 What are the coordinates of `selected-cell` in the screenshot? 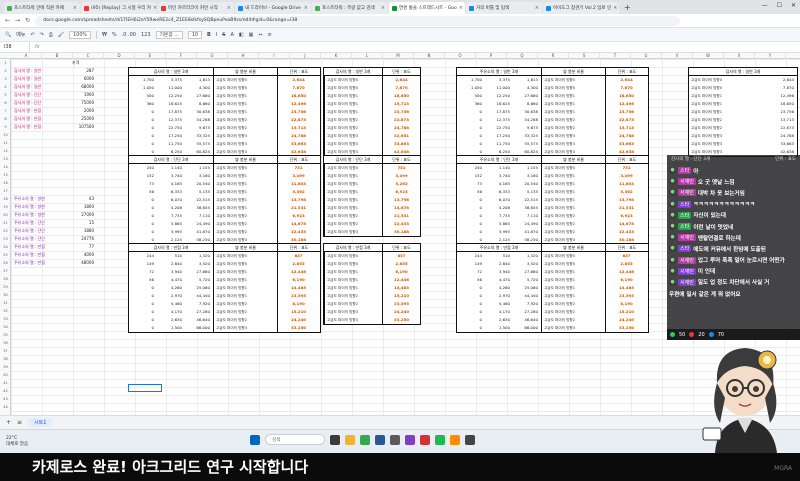 It's located at (145, 388).